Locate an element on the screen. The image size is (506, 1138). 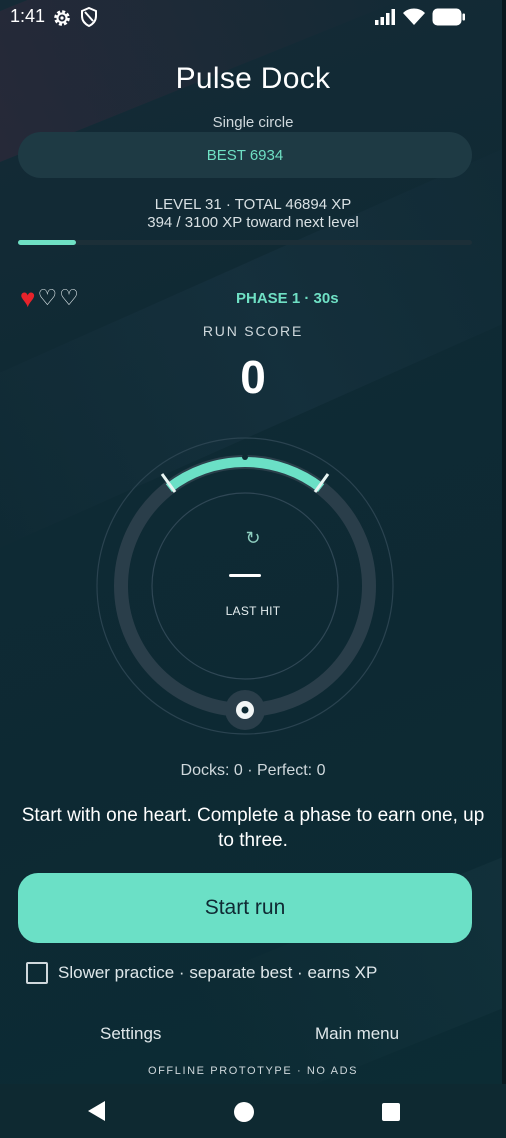
run-score-value: 0 is located at coordinates (253, 377).